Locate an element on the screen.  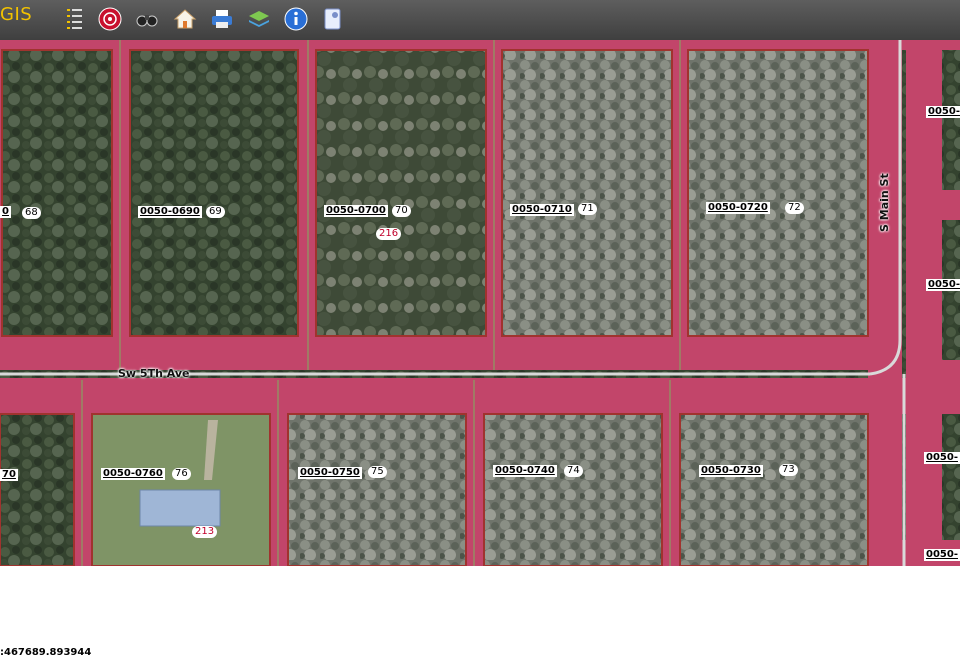
house-footprint is located at coordinates (180, 508).